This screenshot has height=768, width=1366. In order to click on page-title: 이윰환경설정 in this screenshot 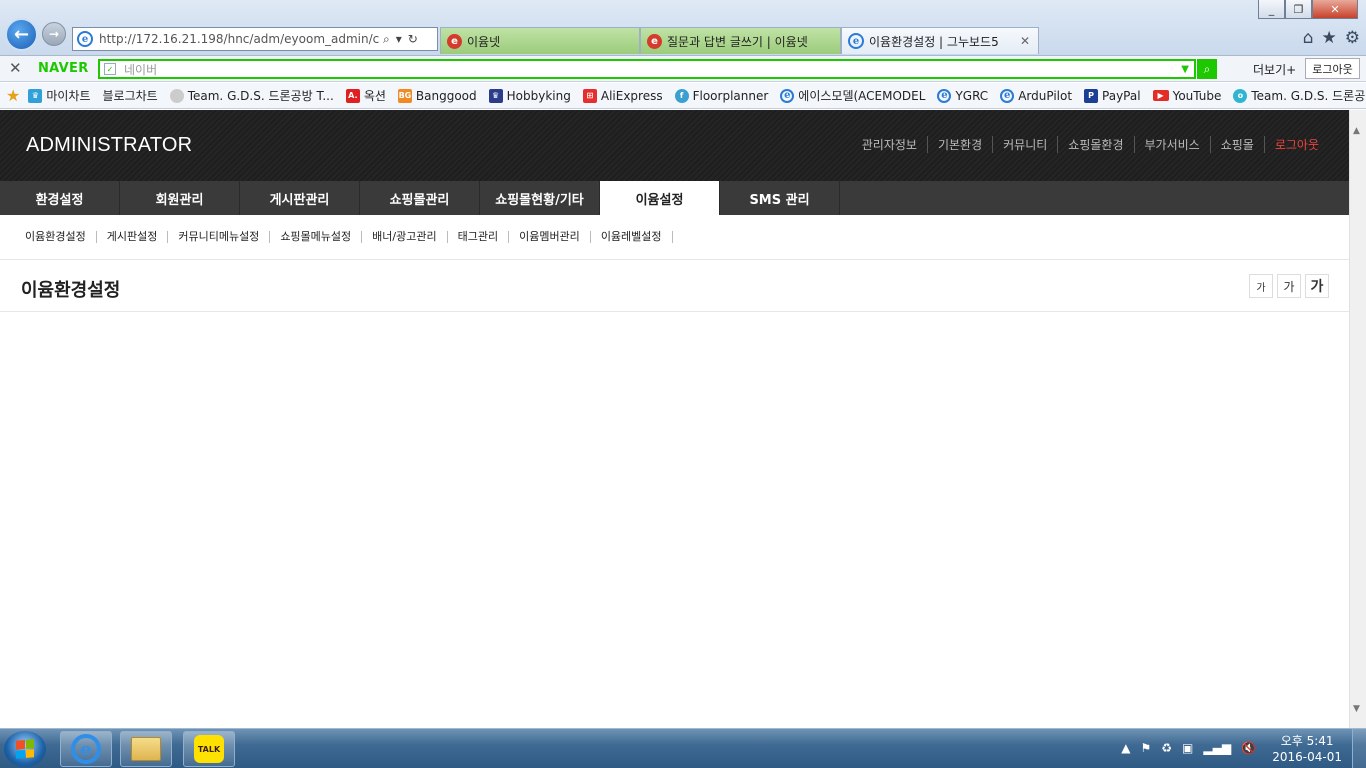, I will do `click(71, 290)`.